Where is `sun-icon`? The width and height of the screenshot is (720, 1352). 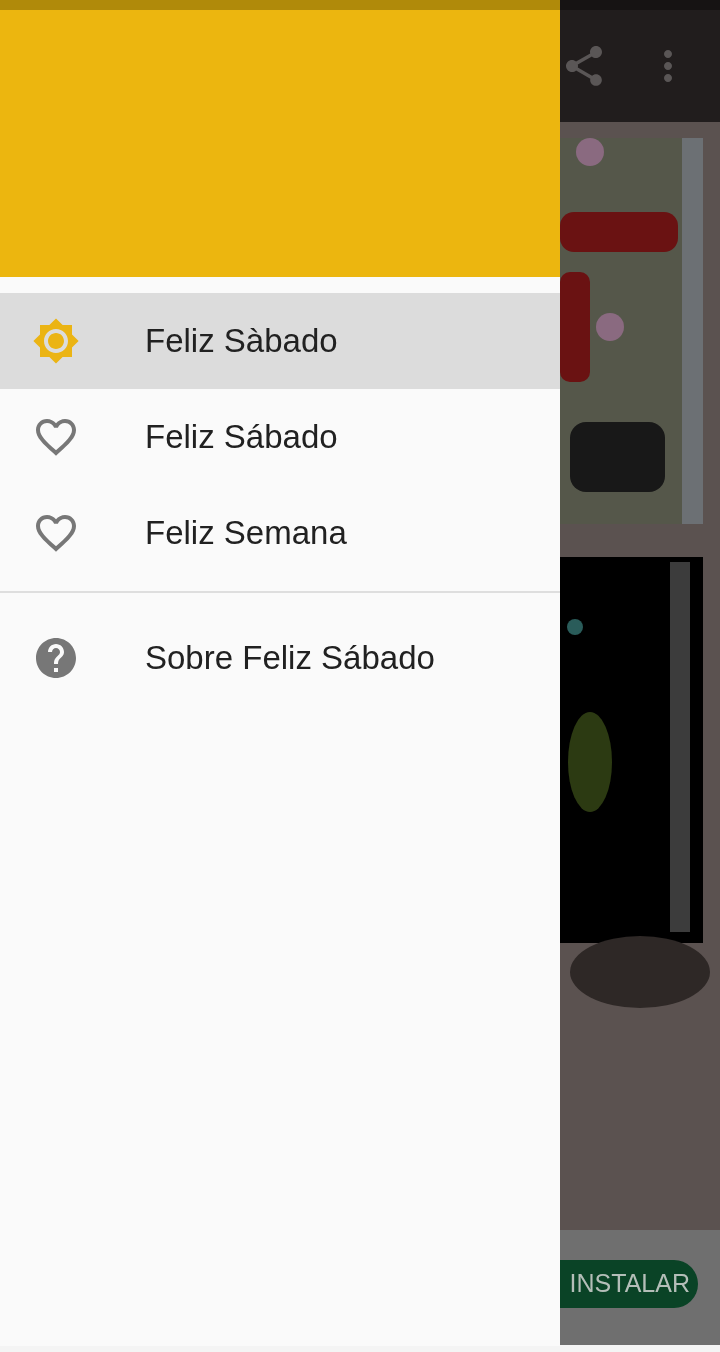 sun-icon is located at coordinates (56, 341).